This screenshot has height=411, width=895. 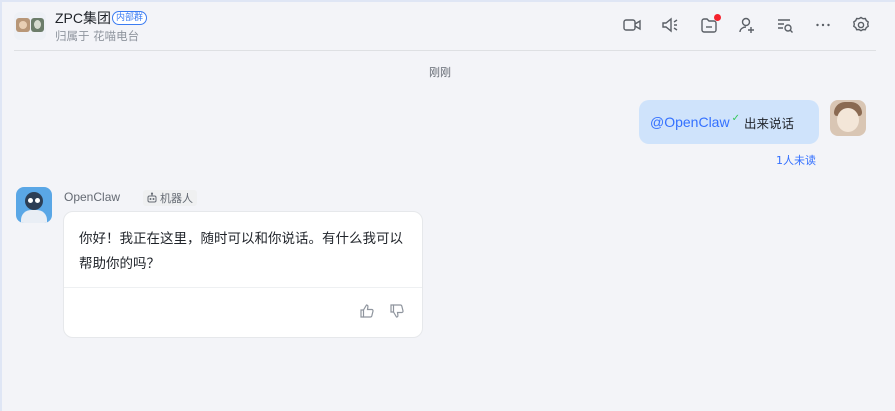 I want to click on thumbs-up-button, so click(x=368, y=312).